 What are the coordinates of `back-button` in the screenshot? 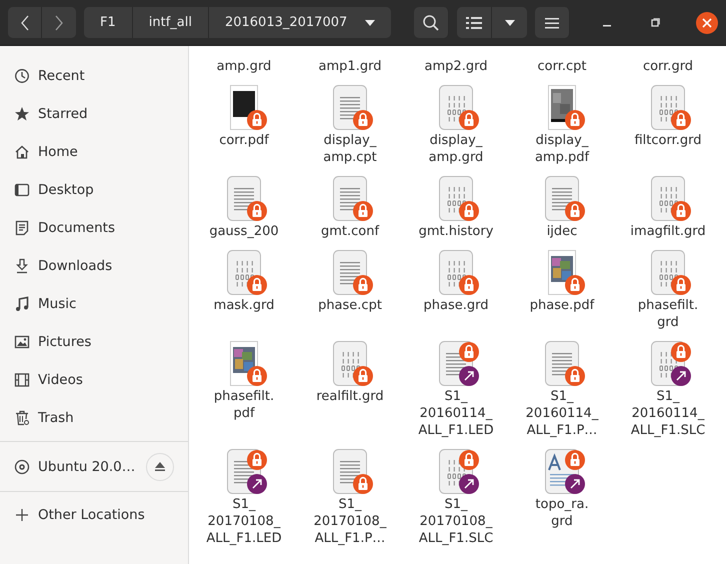 It's located at (25, 22).